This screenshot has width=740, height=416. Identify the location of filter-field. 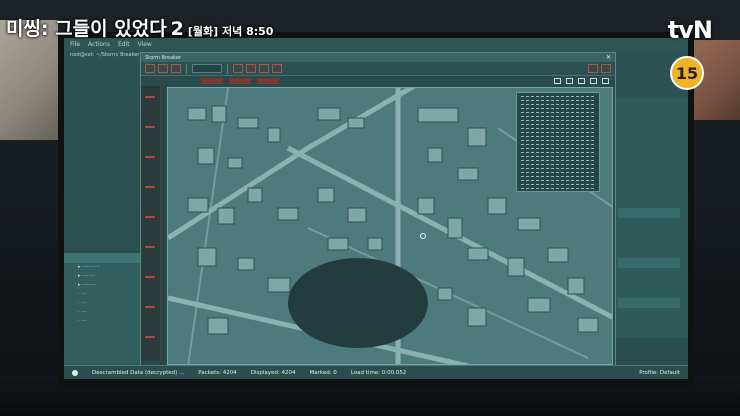
(207, 68).